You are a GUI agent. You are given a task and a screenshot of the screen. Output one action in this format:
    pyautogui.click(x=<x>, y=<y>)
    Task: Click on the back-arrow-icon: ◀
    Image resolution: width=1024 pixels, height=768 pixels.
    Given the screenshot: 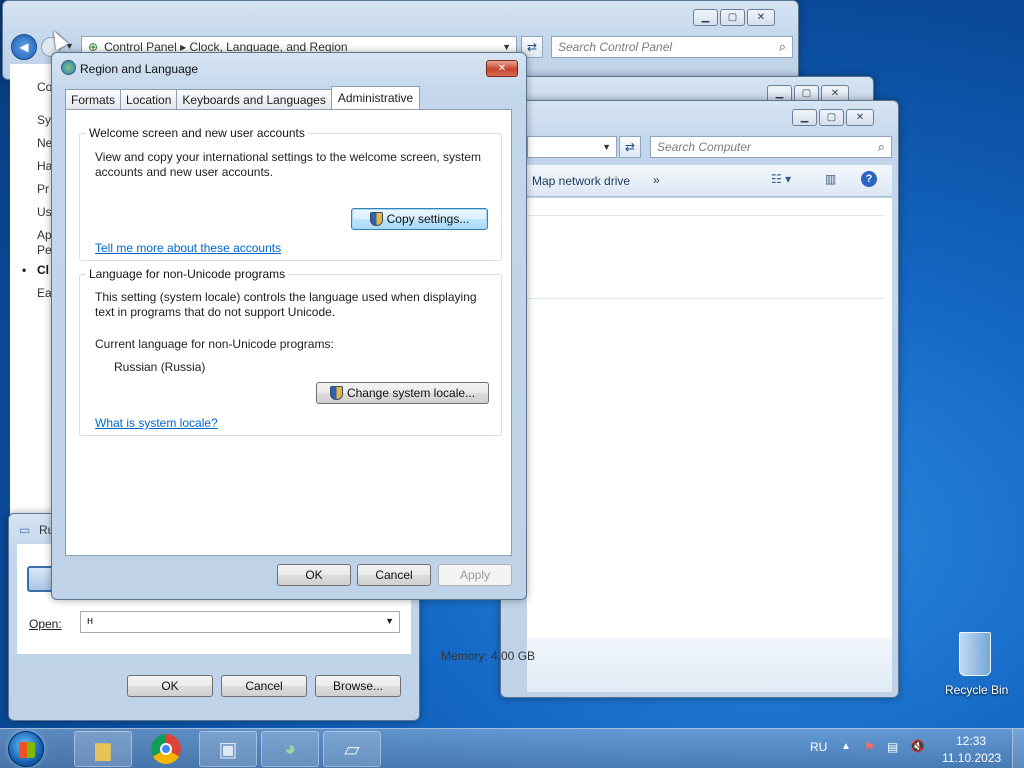 What is the action you would take?
    pyautogui.click(x=24, y=47)
    